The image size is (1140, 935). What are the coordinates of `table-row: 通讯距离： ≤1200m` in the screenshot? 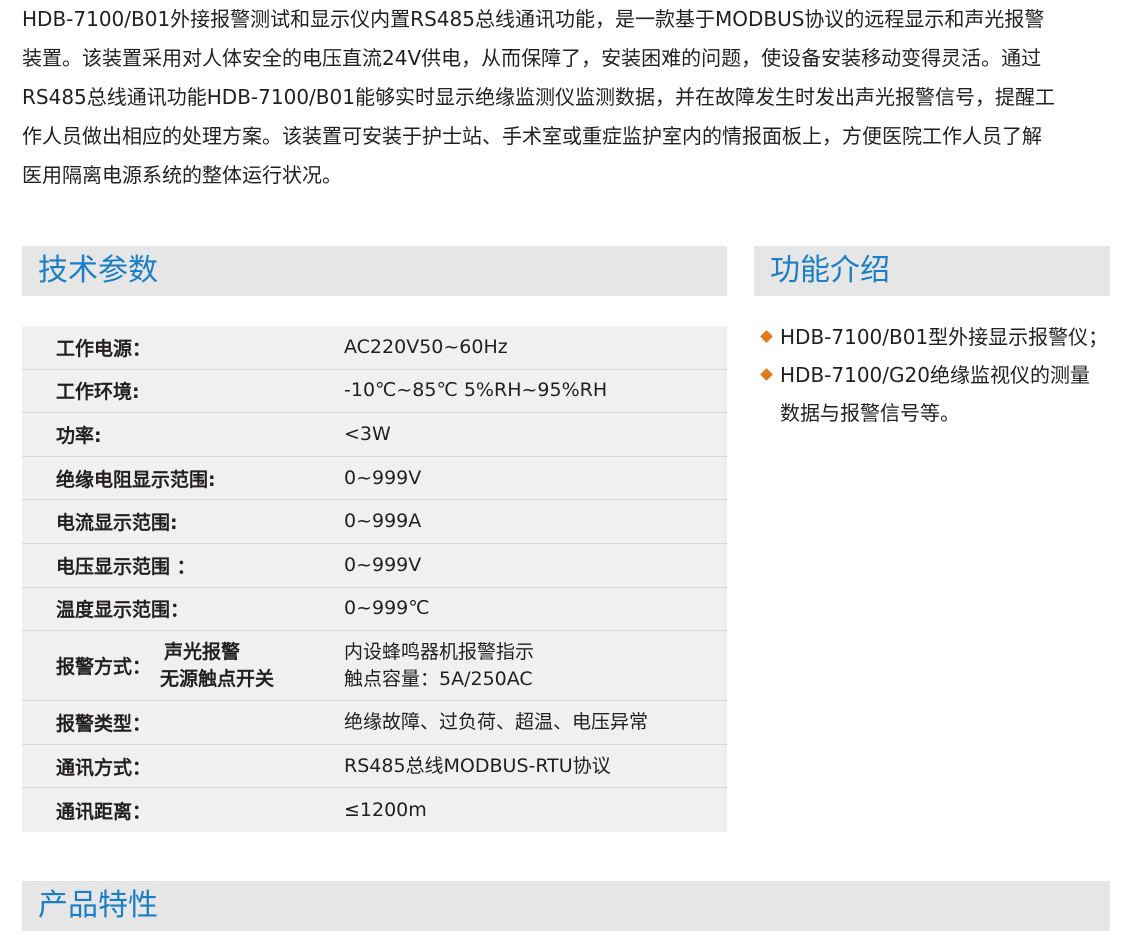 It's located at (374, 810).